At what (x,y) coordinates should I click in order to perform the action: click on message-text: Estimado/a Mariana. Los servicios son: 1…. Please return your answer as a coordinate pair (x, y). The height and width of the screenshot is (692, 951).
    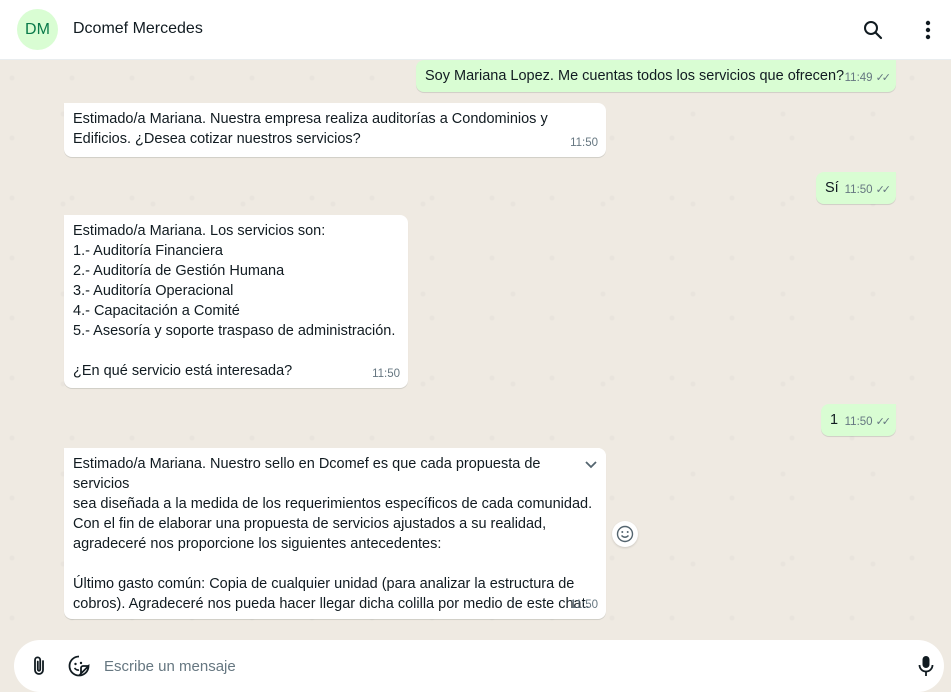
    Looking at the image, I should click on (234, 301).